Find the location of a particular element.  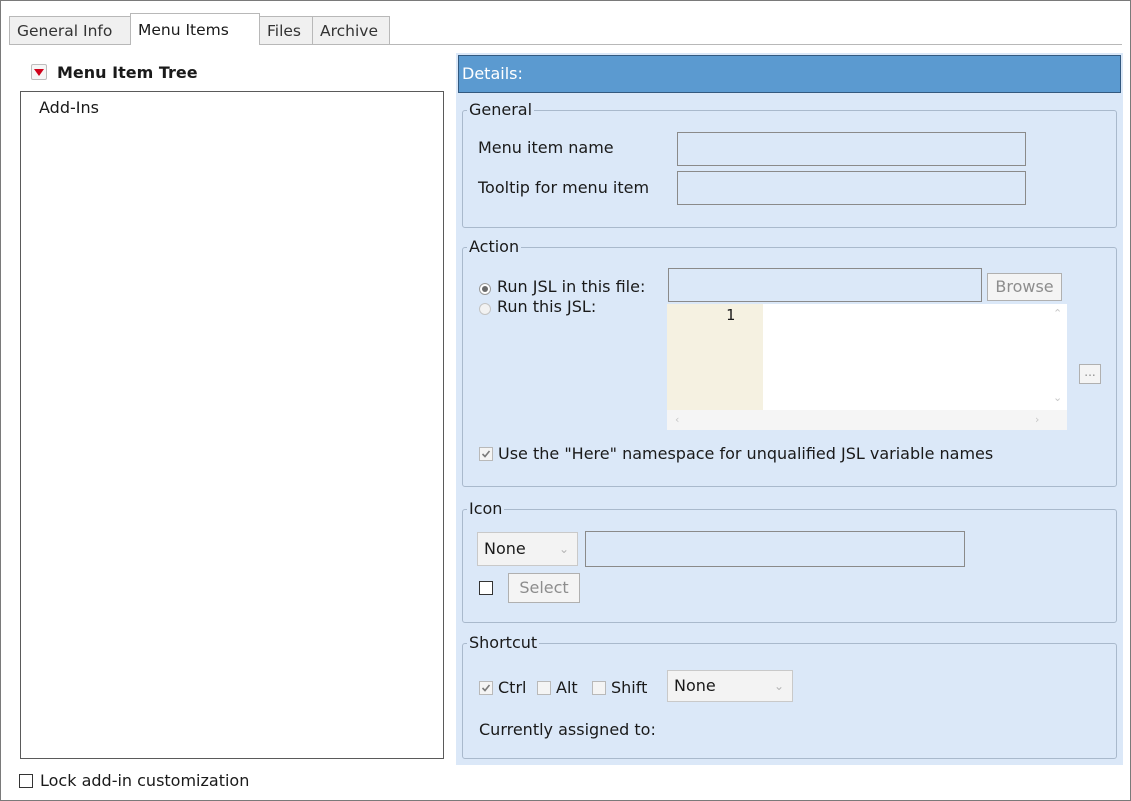

jsl-editor: 1 ⌃ ⌄ ‹ › is located at coordinates (867, 367).